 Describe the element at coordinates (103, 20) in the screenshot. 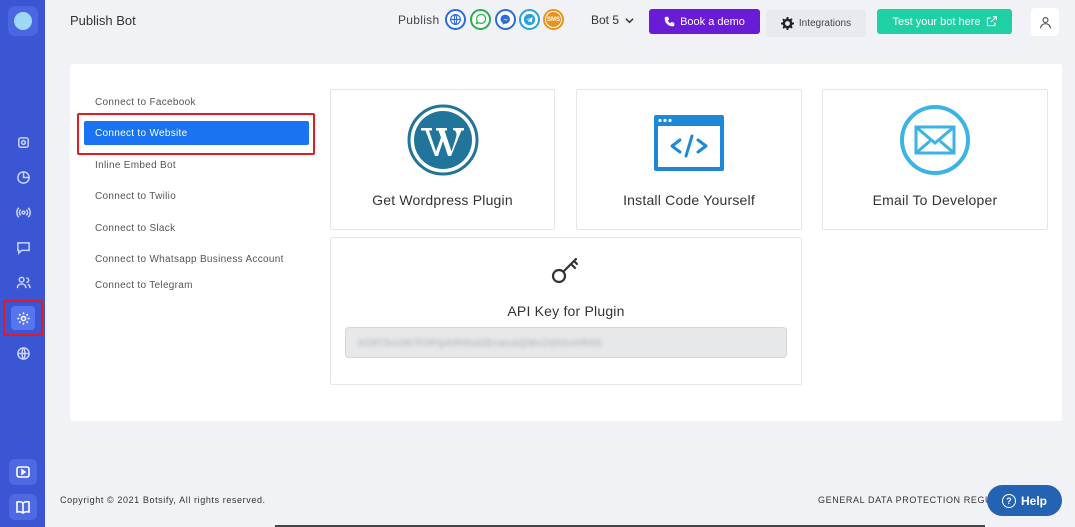

I see `page-title: Publish Bot` at that location.